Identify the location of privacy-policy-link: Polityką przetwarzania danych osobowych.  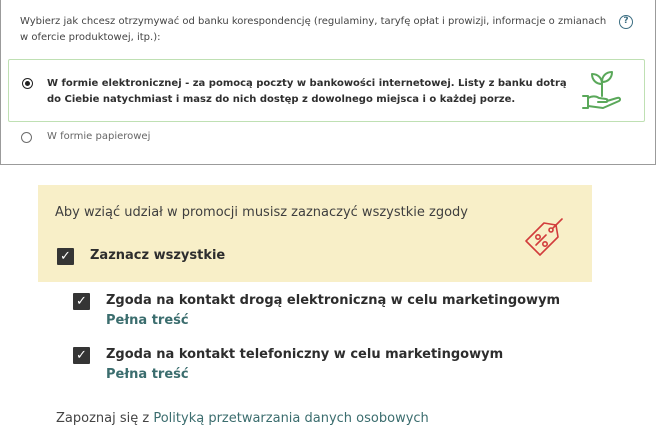
(290, 418).